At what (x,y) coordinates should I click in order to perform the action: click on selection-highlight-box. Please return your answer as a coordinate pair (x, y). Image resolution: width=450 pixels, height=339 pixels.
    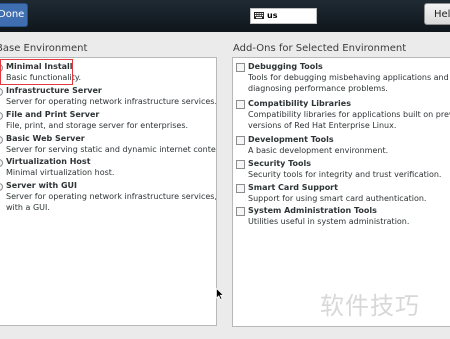
    Looking at the image, I should click on (36, 72).